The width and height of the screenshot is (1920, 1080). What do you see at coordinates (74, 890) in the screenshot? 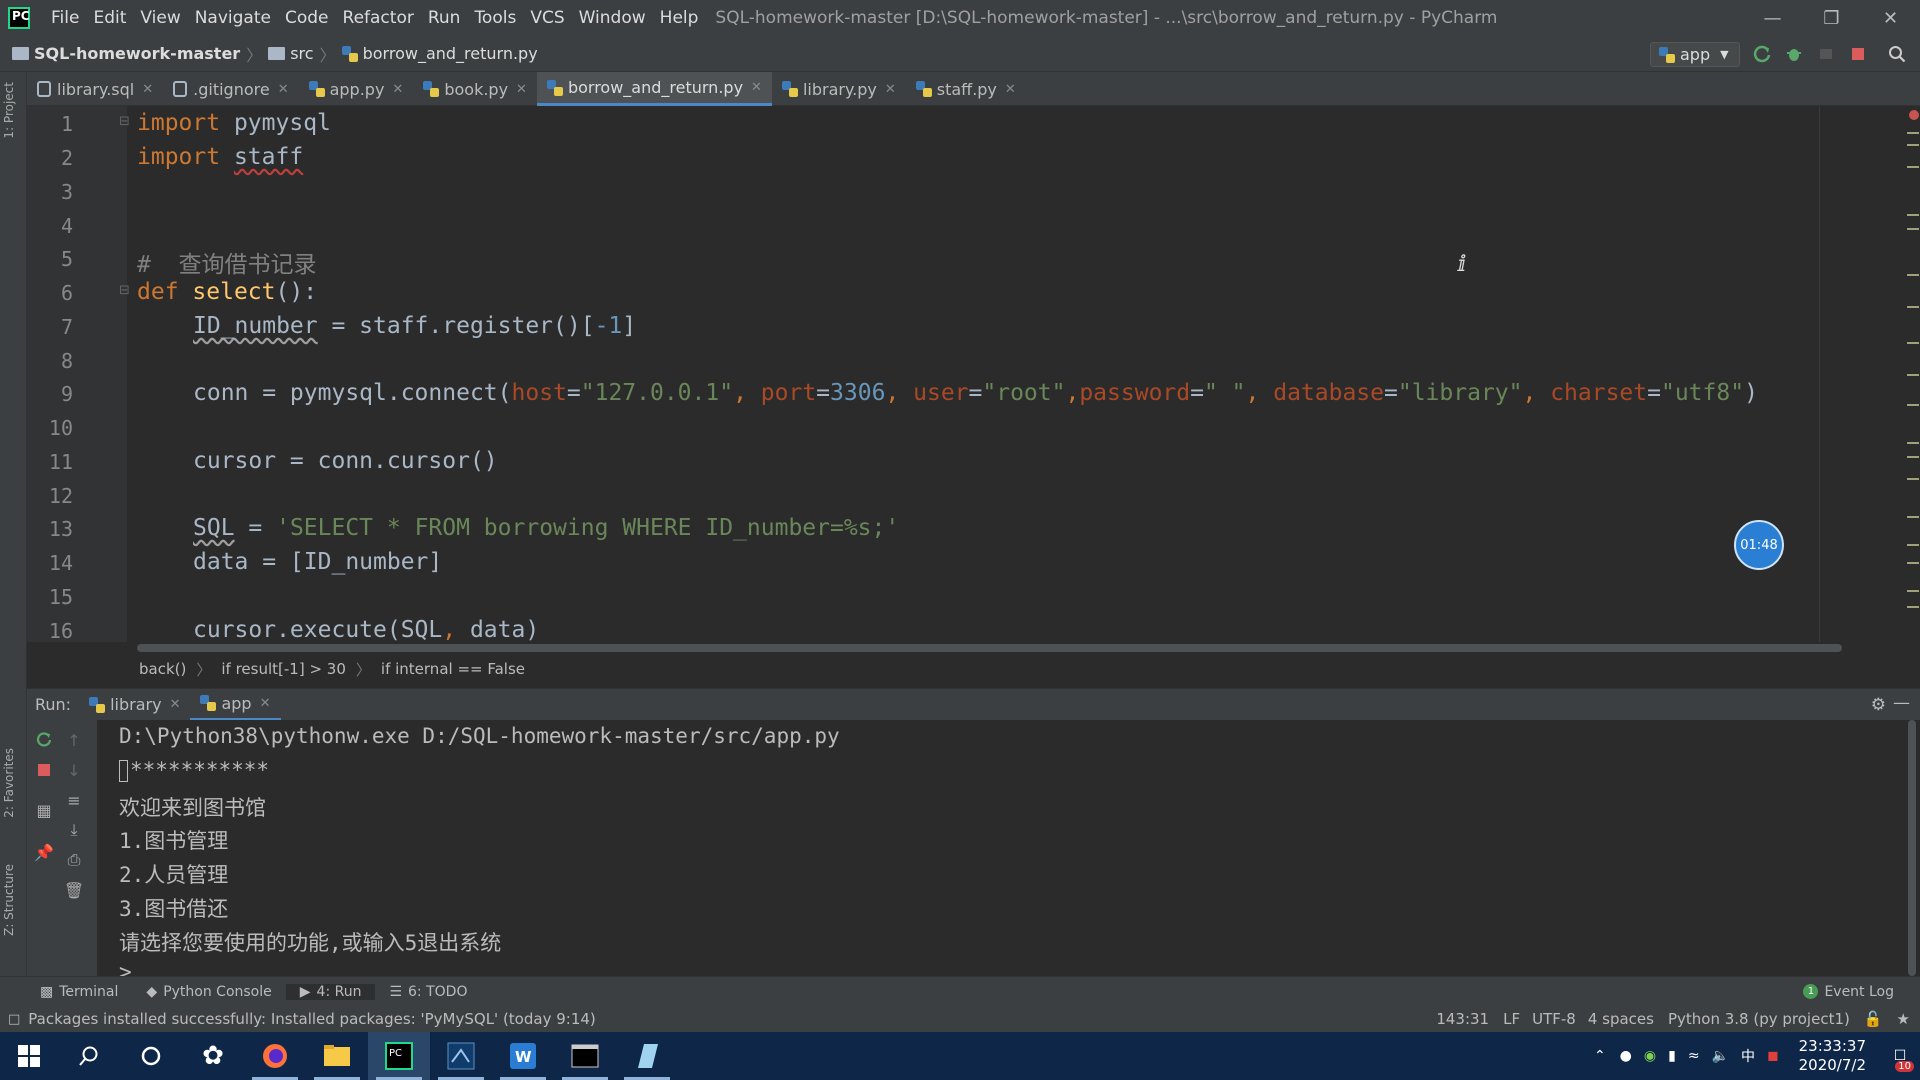
I see `trash-icon: 🗑` at bounding box center [74, 890].